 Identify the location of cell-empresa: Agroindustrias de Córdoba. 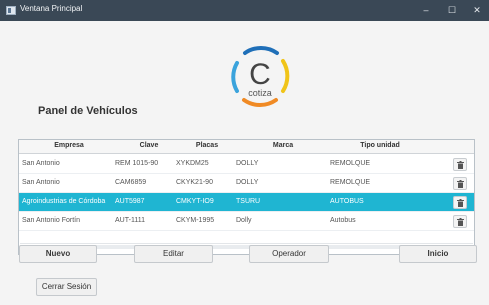
(64, 201).